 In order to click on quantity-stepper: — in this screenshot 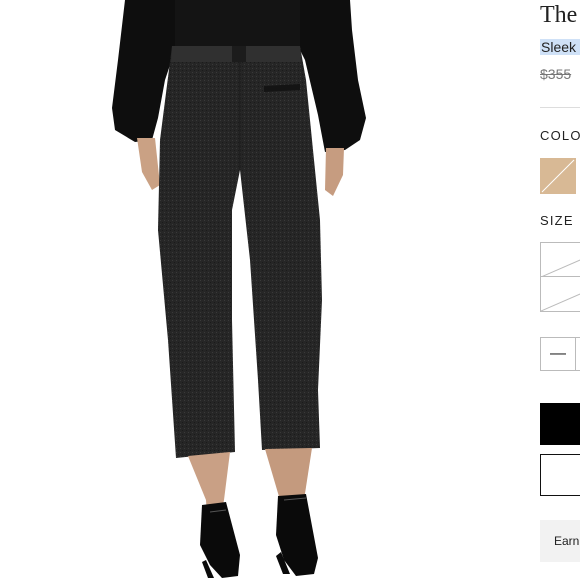, I will do `click(560, 354)`.